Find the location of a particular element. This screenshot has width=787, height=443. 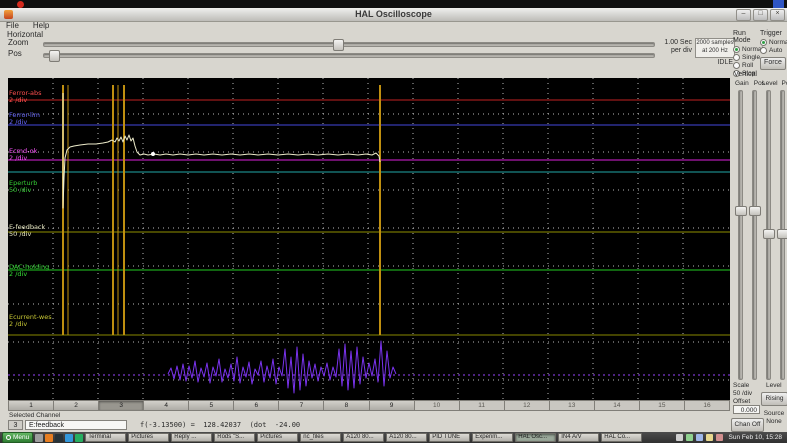

trigger-option-auto: Auto is located at coordinates (773, 50).